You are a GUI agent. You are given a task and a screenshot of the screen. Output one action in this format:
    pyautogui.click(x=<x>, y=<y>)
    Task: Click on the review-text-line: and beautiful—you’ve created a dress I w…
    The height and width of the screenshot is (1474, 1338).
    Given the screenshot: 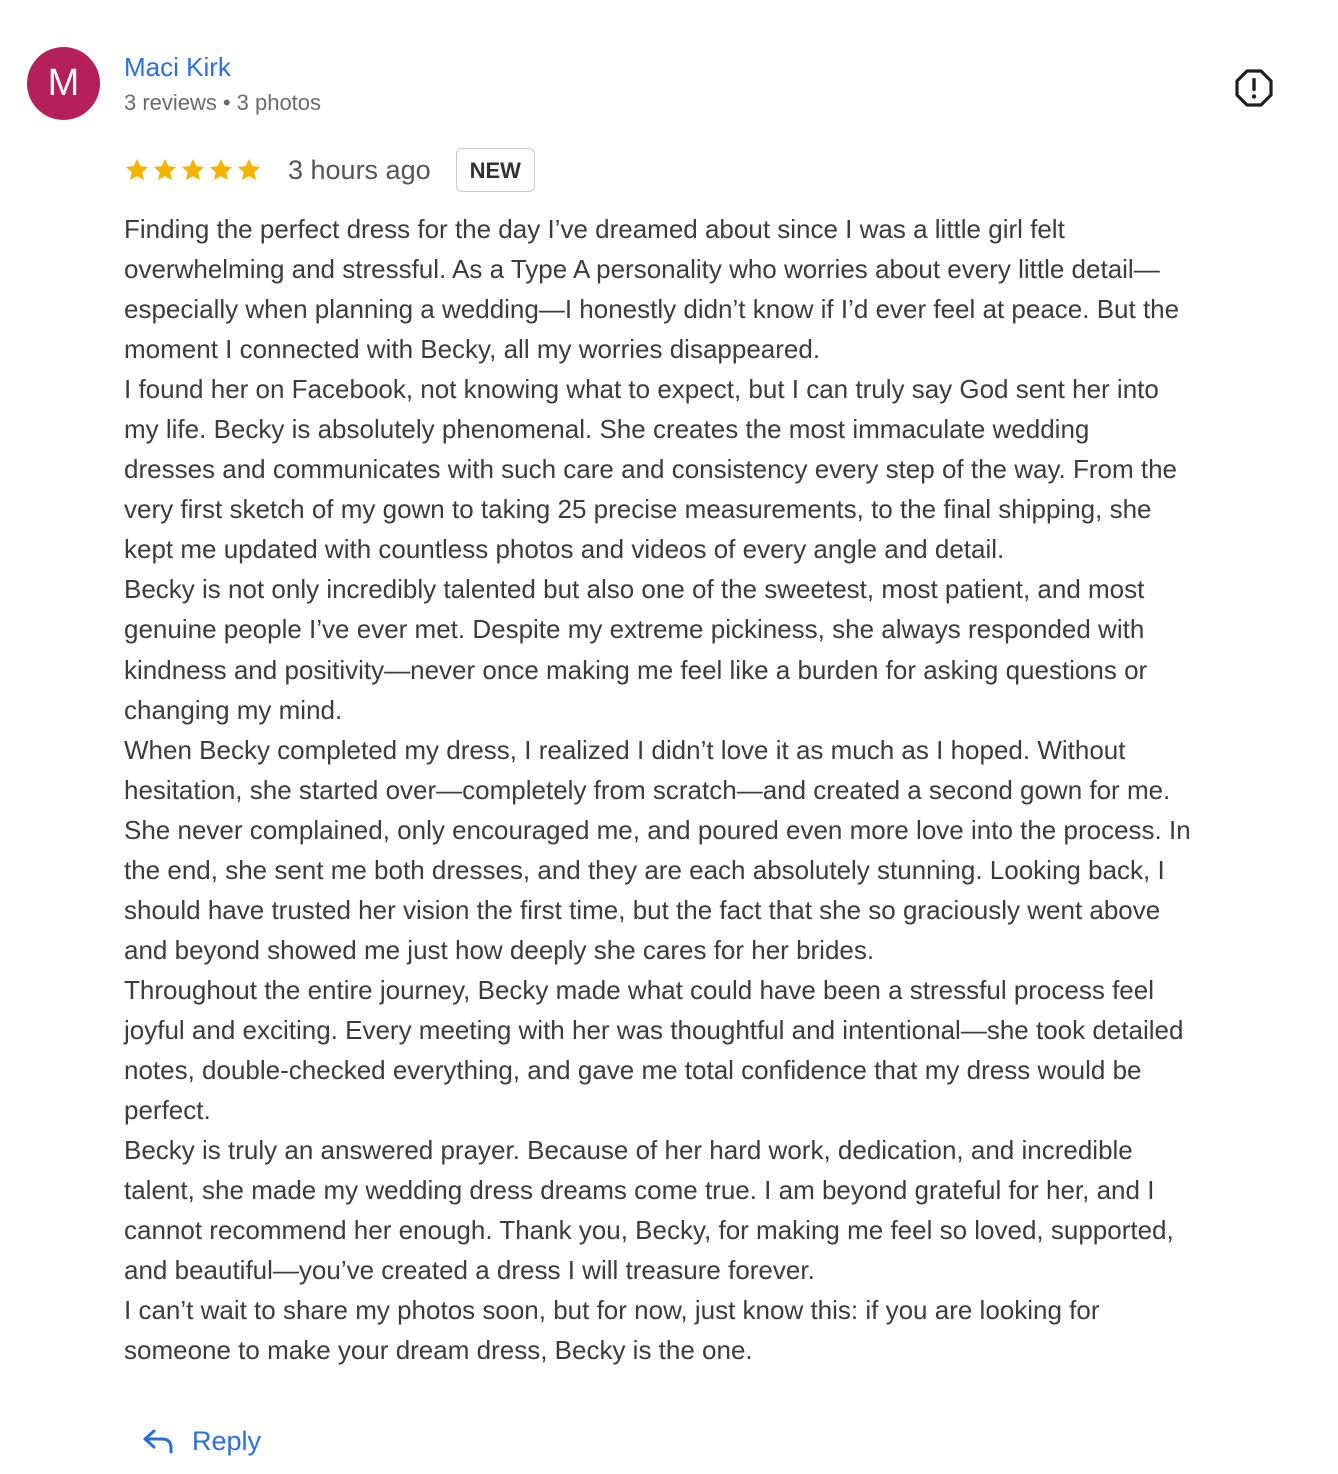 What is the action you would take?
    pyautogui.click(x=469, y=1270)
    